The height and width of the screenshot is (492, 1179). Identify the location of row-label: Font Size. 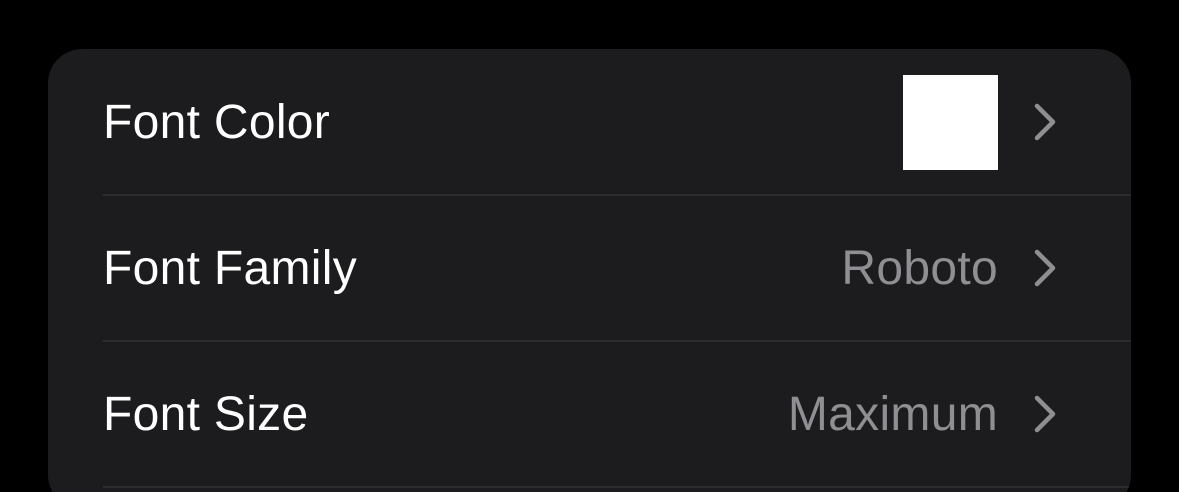
(206, 414).